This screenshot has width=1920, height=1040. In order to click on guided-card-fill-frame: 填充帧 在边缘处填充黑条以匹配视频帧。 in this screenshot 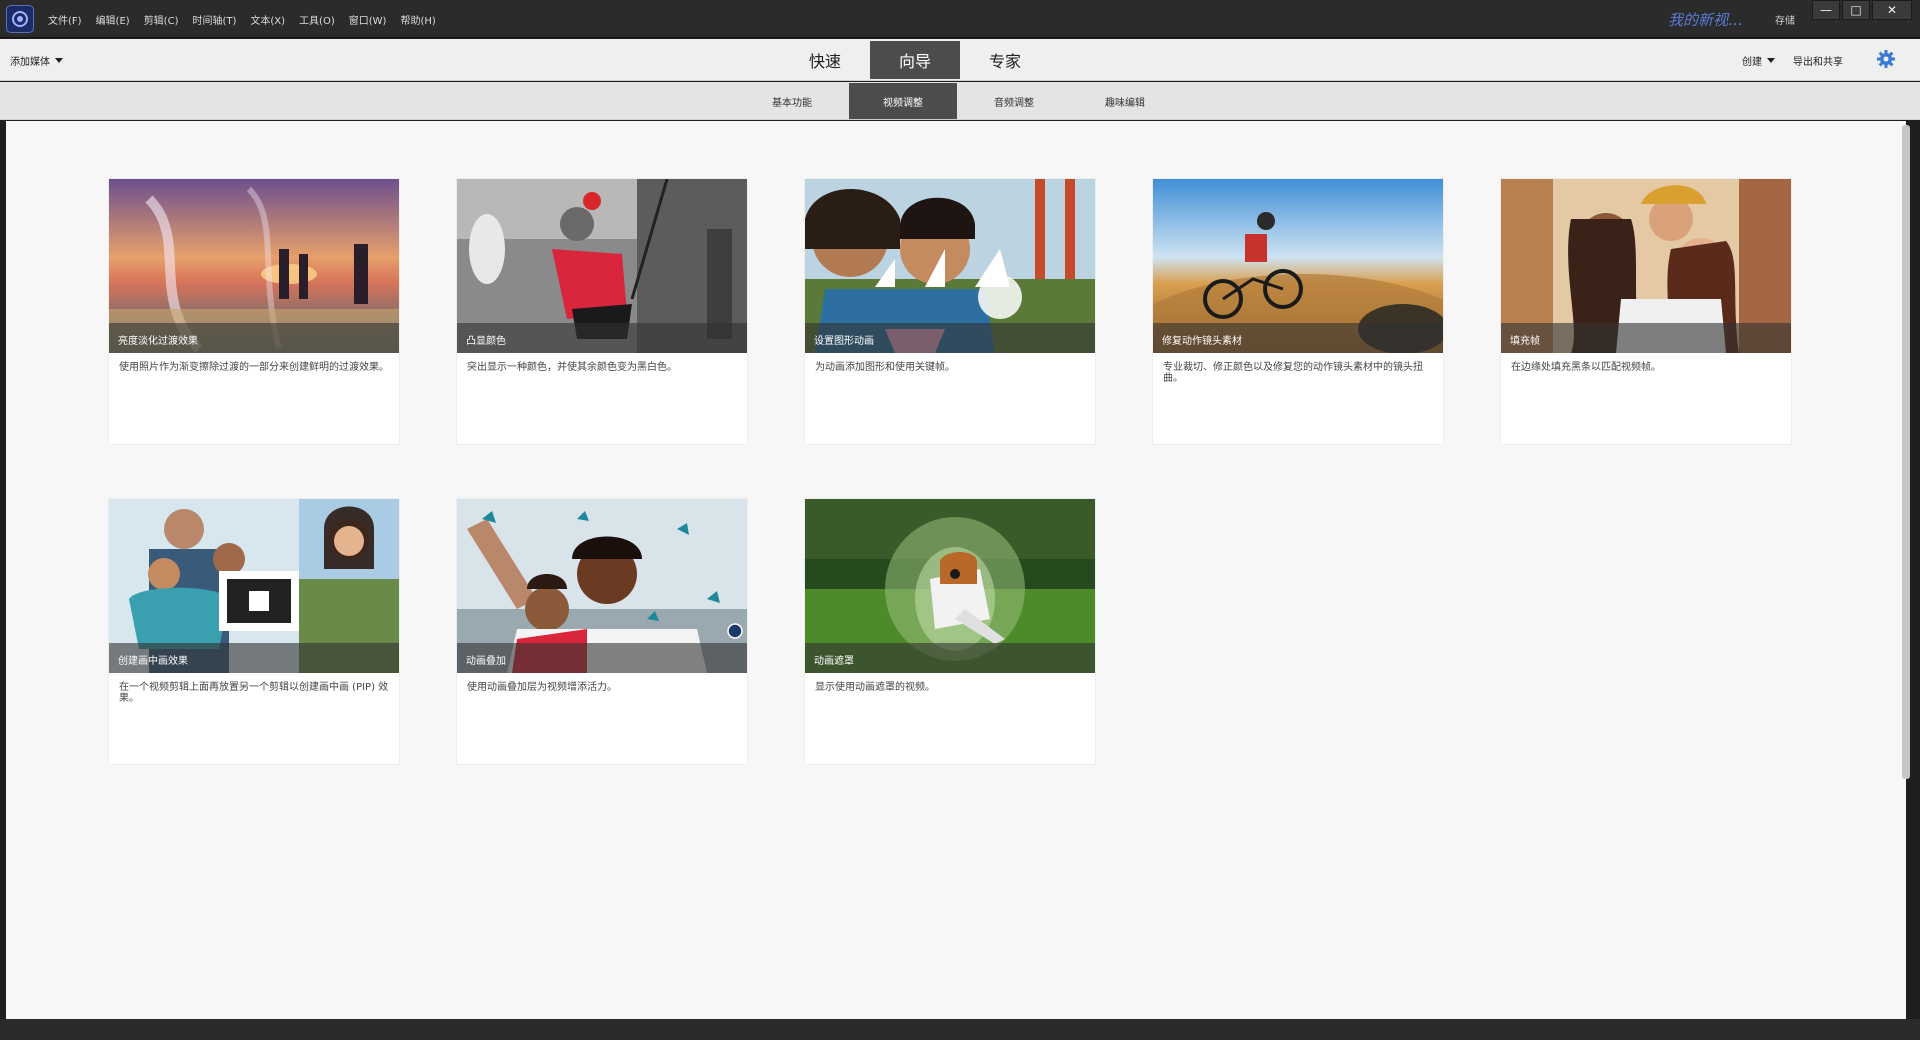, I will do `click(1646, 311)`.